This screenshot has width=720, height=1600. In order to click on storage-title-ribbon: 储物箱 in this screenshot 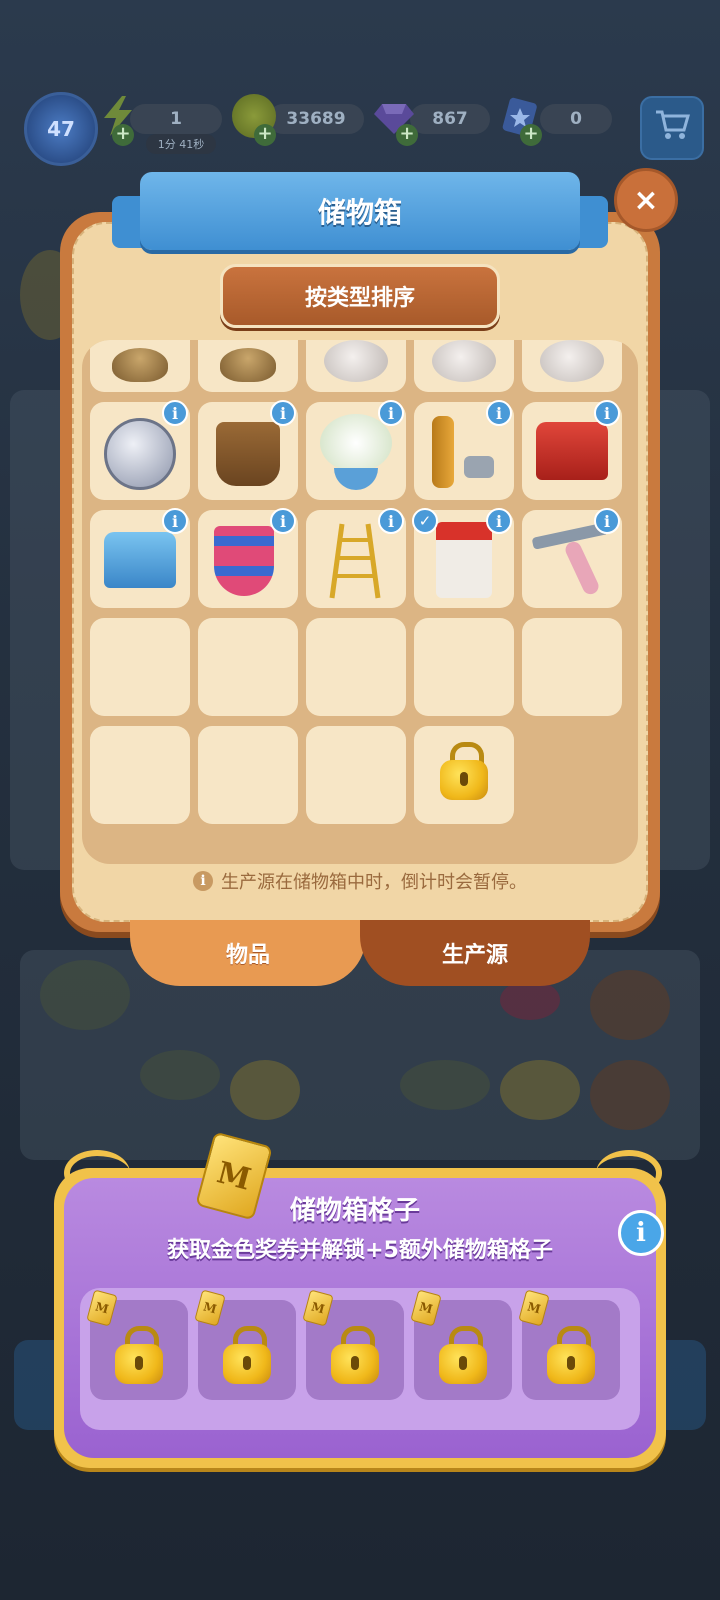, I will do `click(360, 211)`.